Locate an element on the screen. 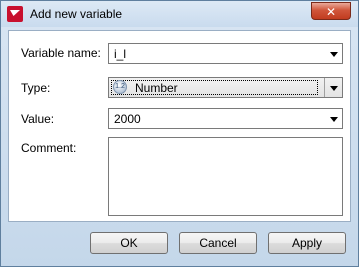 Image resolution: width=359 pixels, height=267 pixels. title-bar: Add new variable ✕ is located at coordinates (179, 14).